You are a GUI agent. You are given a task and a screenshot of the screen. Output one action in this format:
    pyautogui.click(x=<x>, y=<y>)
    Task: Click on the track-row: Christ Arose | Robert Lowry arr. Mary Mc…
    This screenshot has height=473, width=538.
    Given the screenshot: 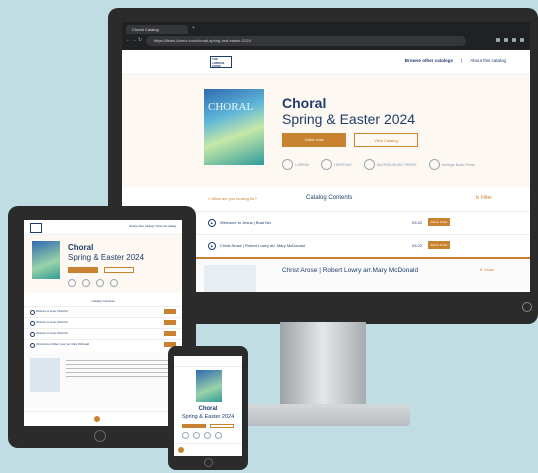 What is the action you would take?
    pyautogui.click(x=103, y=344)
    